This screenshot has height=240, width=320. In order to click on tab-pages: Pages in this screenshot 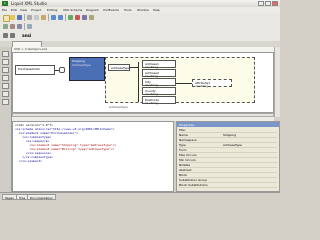, I will do `click(9, 197)`.